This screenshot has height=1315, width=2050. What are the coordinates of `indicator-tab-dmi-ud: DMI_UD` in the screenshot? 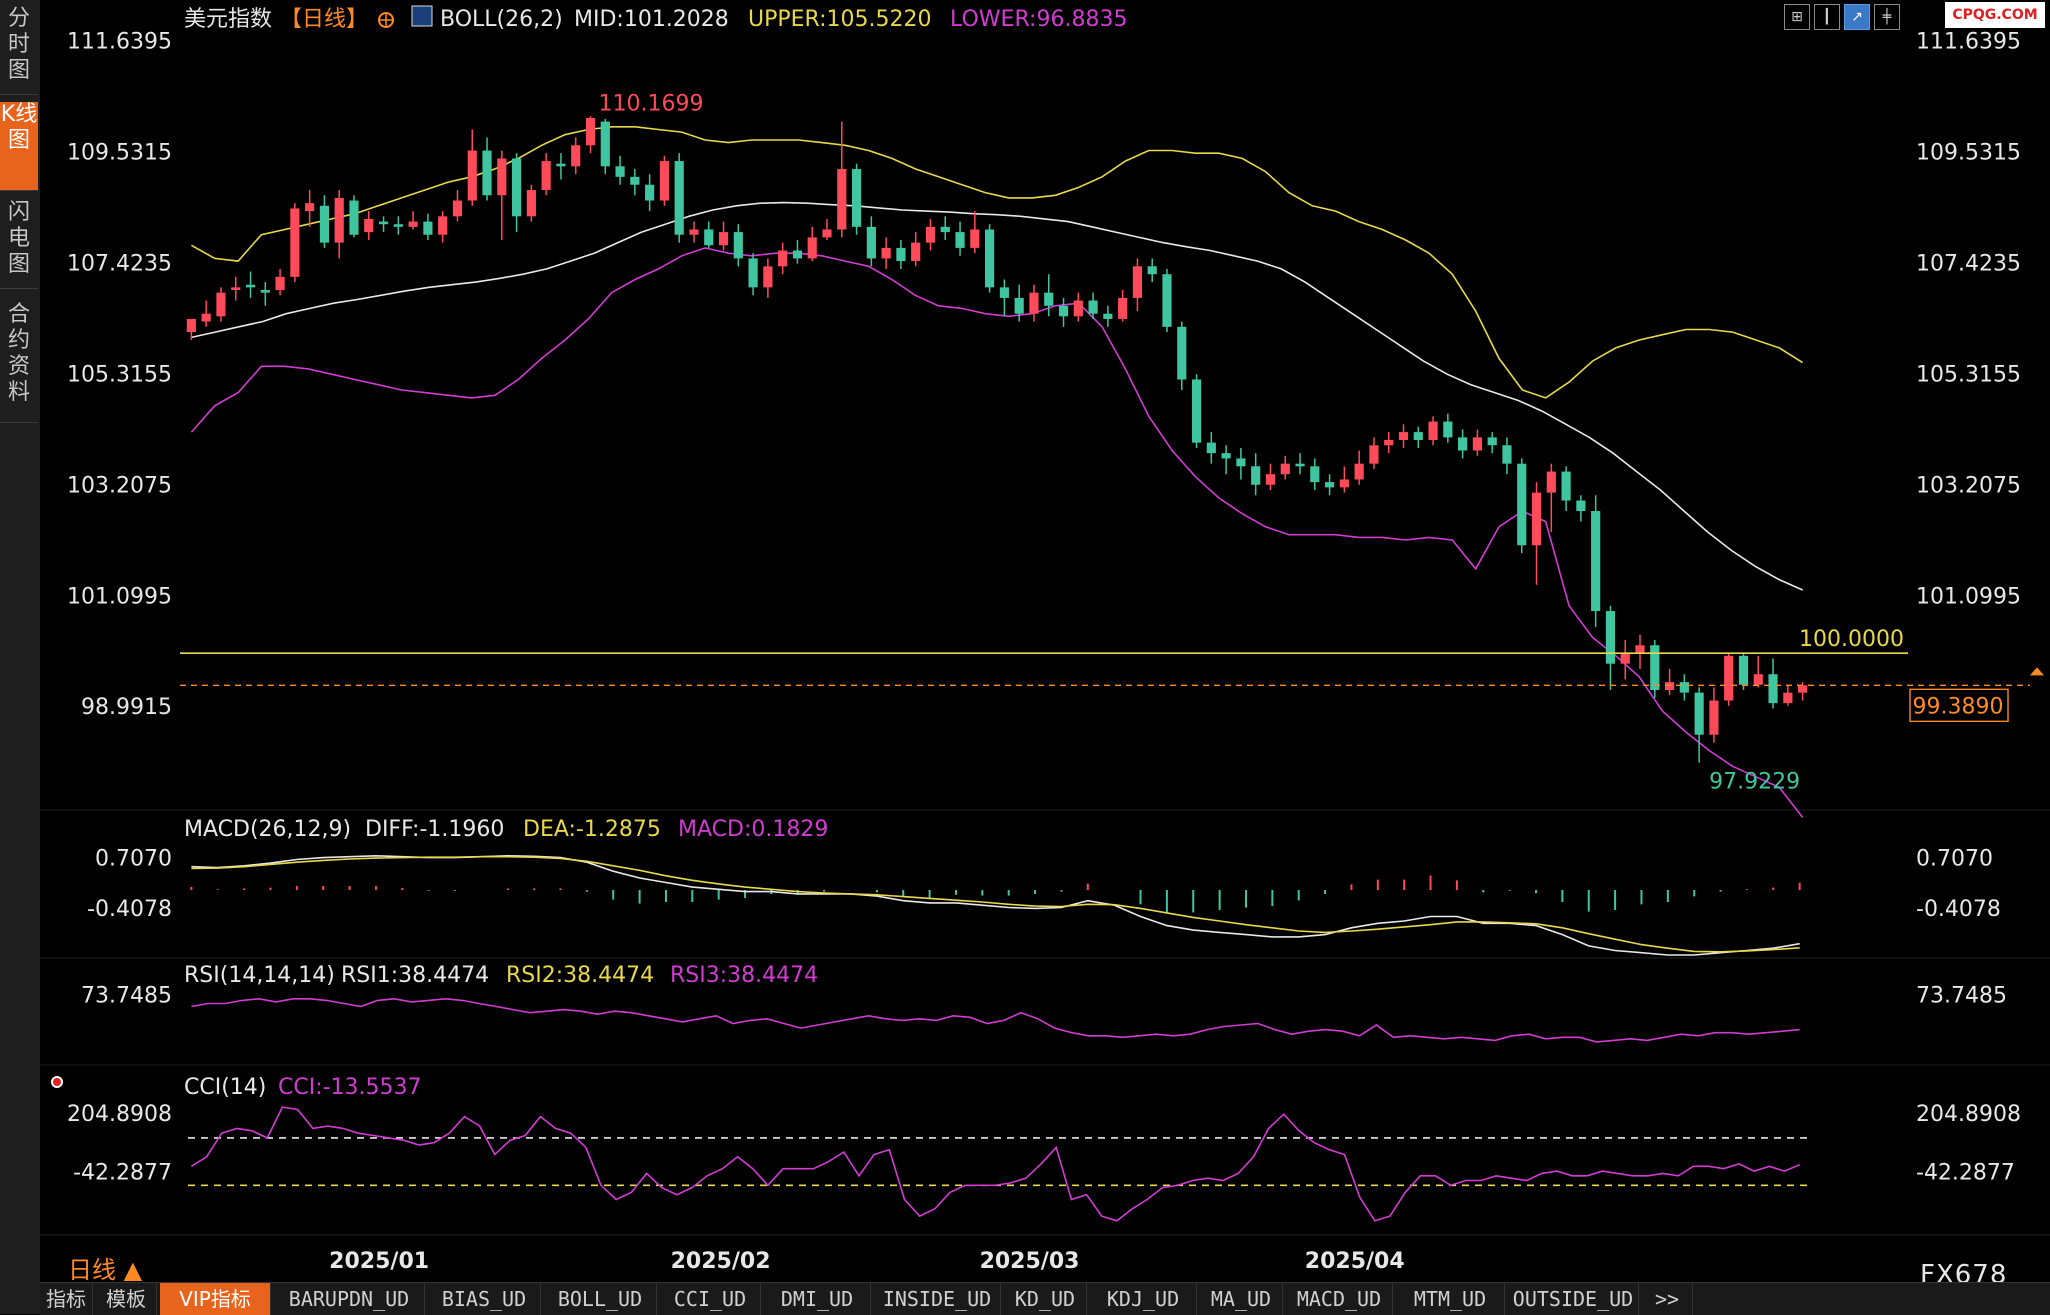 It's located at (817, 1299).